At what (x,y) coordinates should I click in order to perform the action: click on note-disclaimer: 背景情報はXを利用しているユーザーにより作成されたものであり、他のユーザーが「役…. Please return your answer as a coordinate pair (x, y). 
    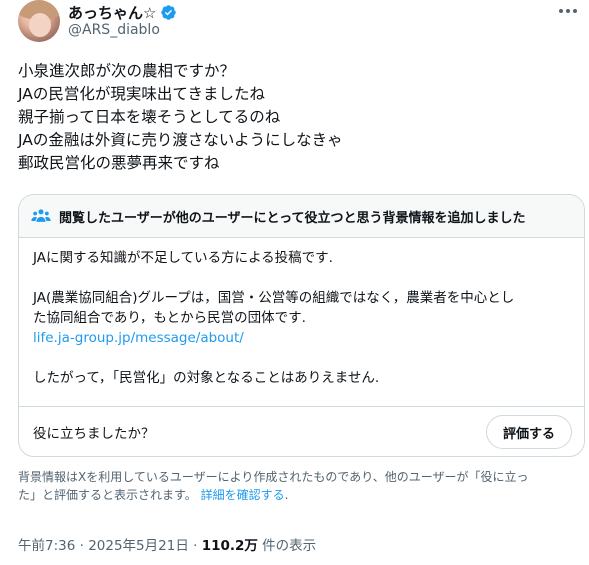
    Looking at the image, I should click on (300, 486).